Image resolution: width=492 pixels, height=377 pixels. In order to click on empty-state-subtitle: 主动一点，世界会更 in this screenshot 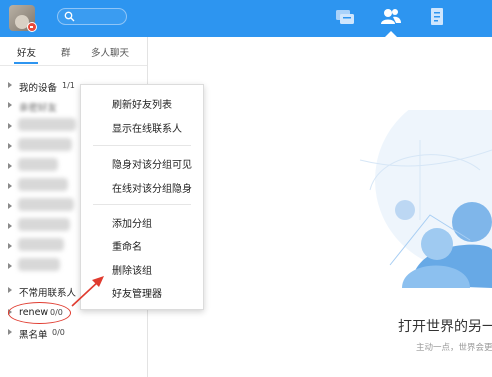, I will do `click(454, 348)`.